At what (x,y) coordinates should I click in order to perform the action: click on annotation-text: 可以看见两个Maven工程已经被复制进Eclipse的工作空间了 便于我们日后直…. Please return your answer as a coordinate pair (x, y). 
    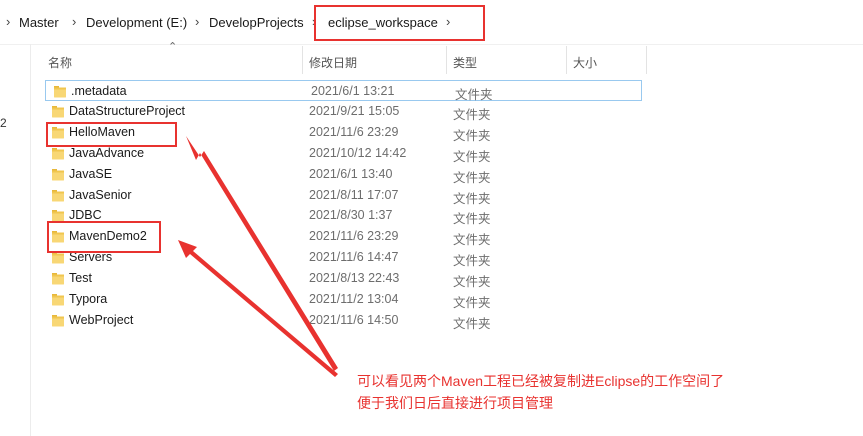
    Looking at the image, I should click on (540, 392).